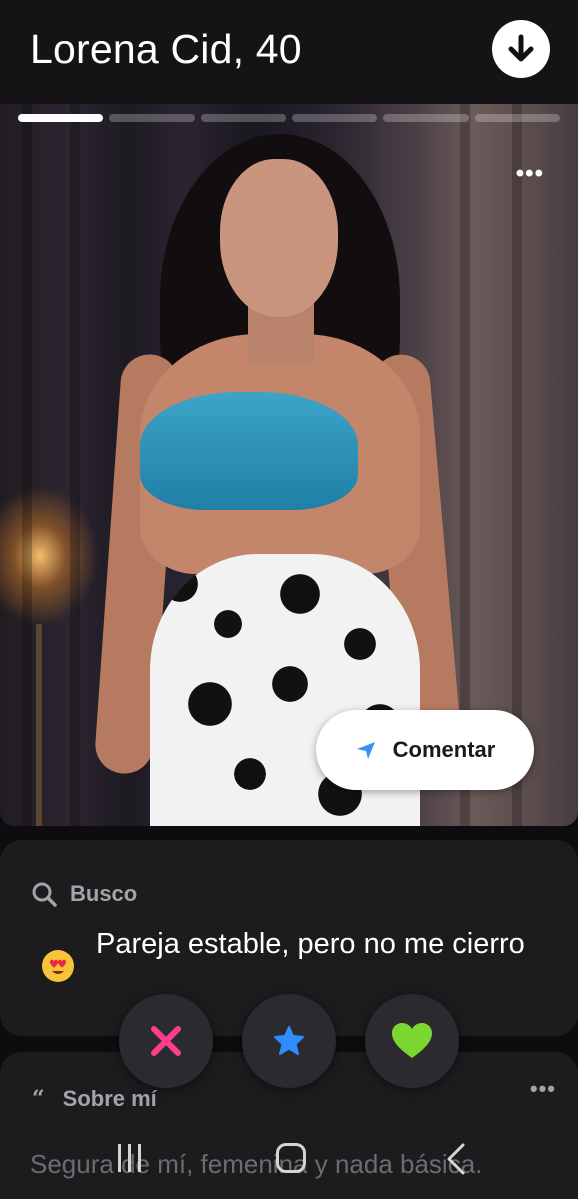 This screenshot has height=1199, width=578. Describe the element at coordinates (249, 451) in the screenshot. I see `person-top` at that location.